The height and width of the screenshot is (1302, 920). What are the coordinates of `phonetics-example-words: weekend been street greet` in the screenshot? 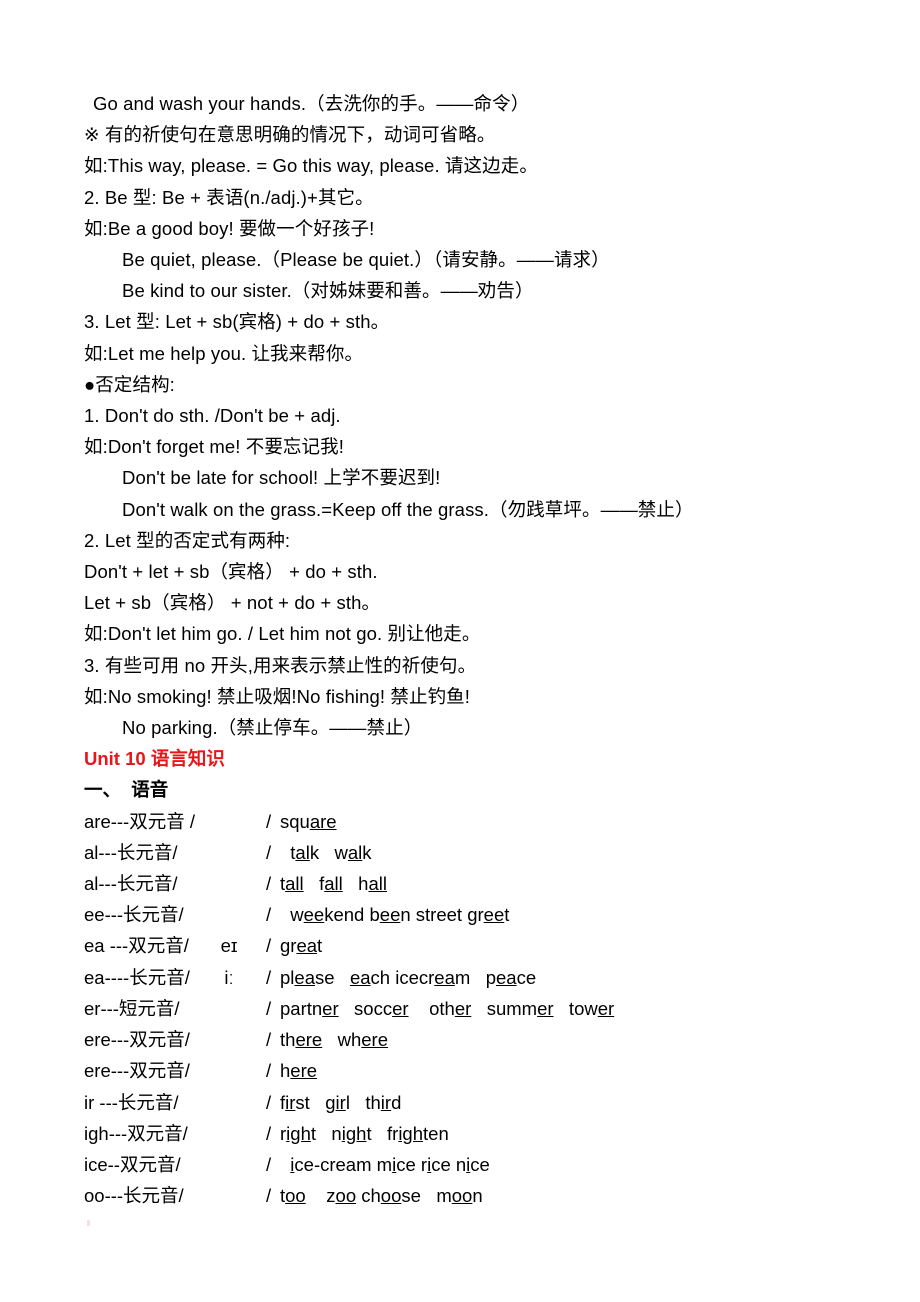 It's located at (395, 915).